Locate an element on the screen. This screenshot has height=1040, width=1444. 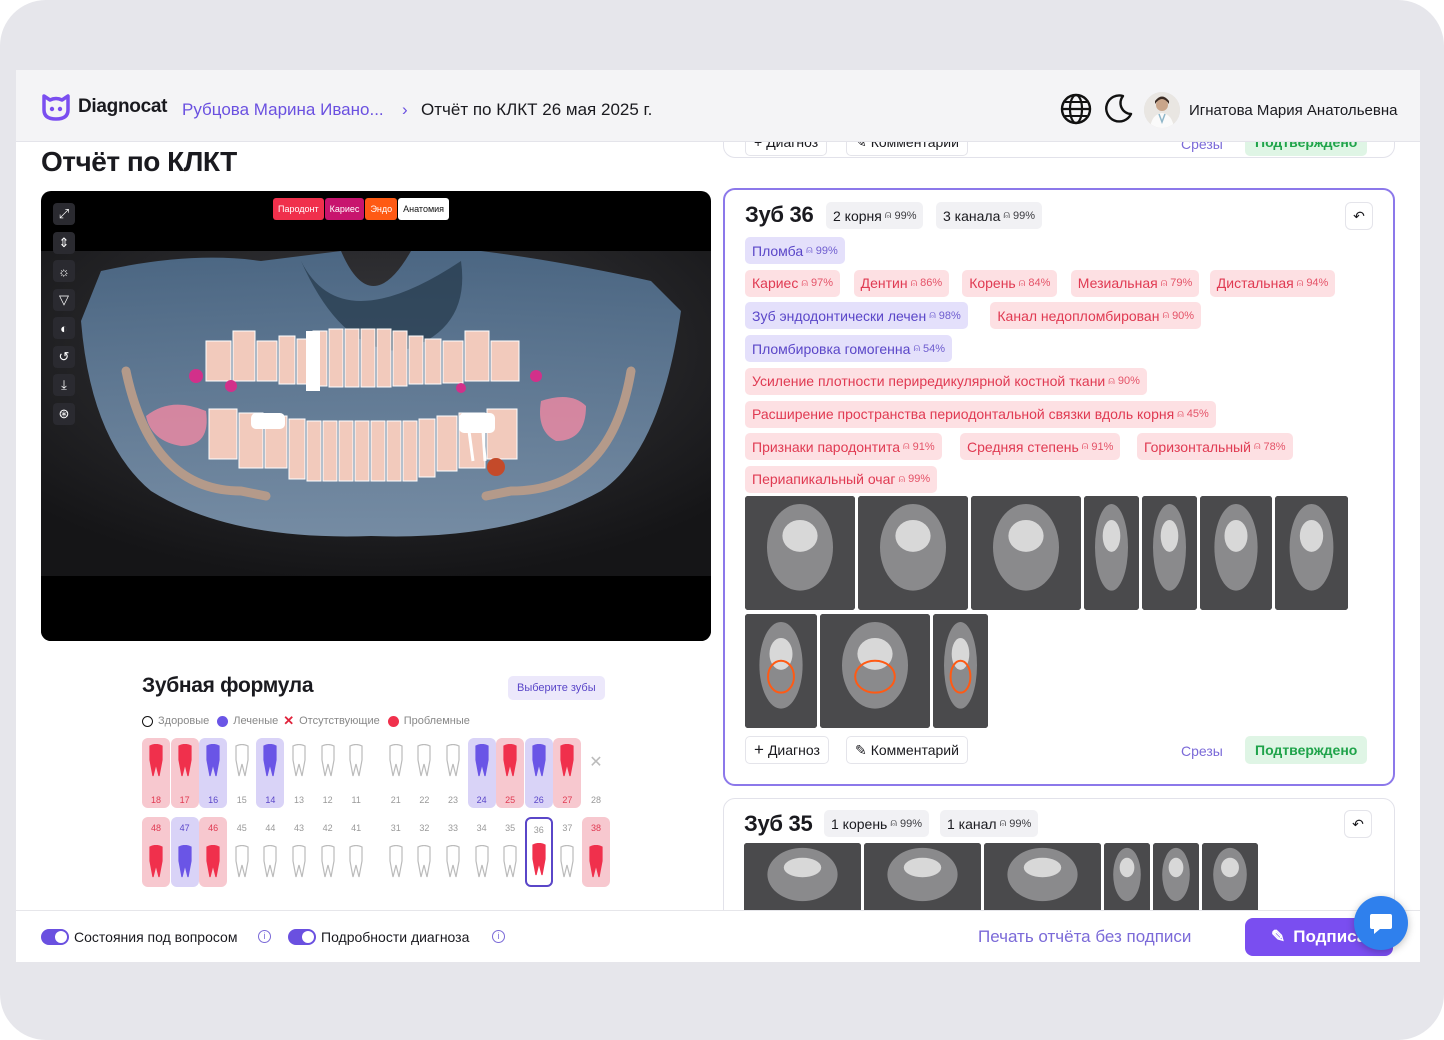
tooth-32: 32 is located at coordinates (424, 852).